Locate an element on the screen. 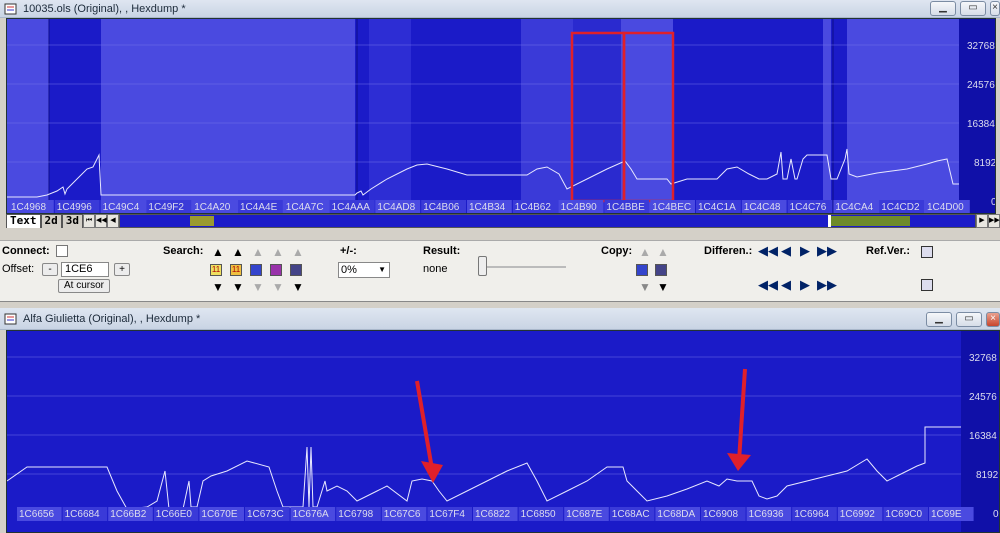  copy-label: Copy: is located at coordinates (617, 251).